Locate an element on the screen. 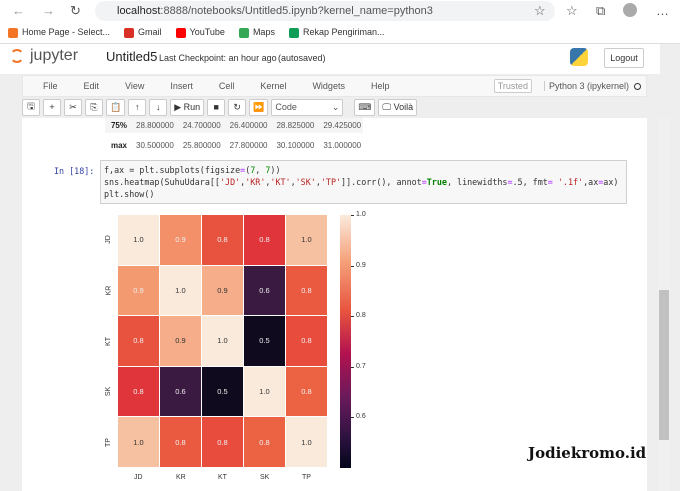 The image size is (680, 491). favorite-star-icon: ☆ is located at coordinates (540, 11).